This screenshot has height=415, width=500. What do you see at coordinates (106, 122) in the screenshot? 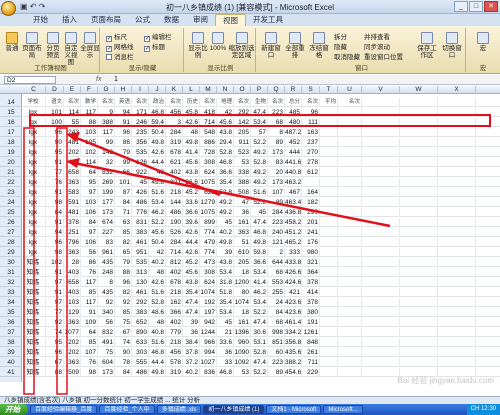
I see `cell: 388` at bounding box center [106, 122].